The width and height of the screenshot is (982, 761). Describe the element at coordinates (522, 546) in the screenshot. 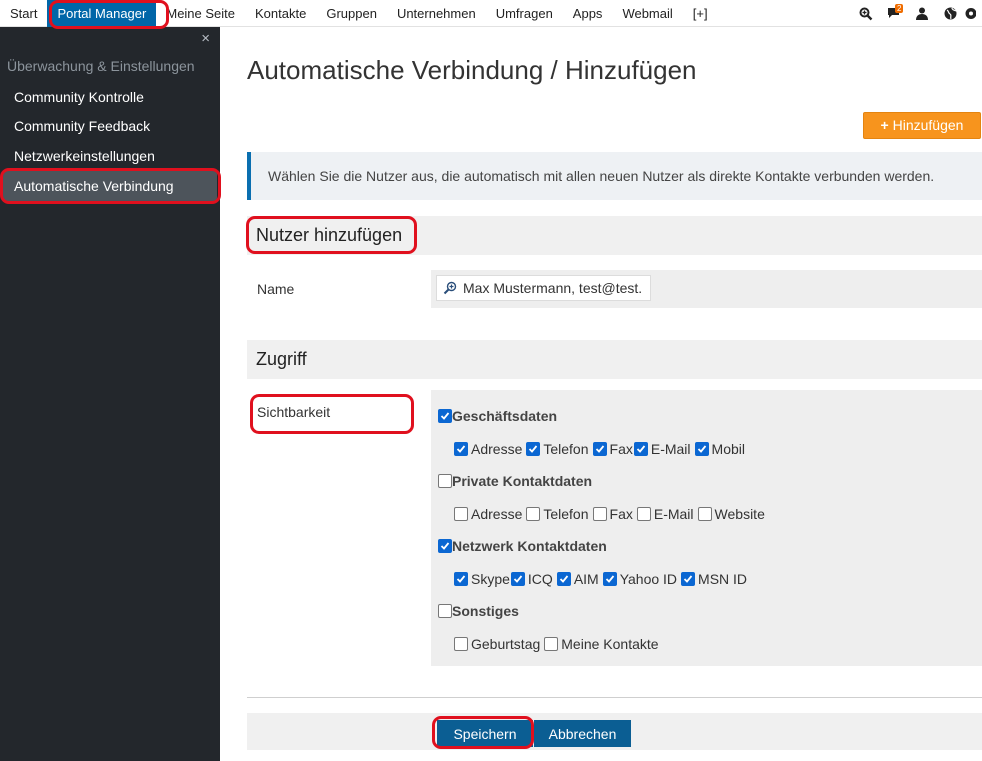

I see `group-netzwerk-kontaktdaten: Netzwerk Kontaktdaten` at that location.